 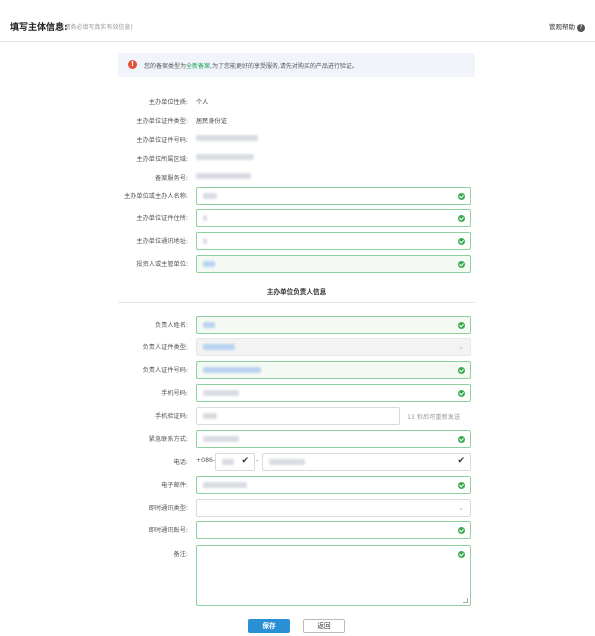 I want to click on row-person-name: 负责人姓名:, so click(x=297, y=325).